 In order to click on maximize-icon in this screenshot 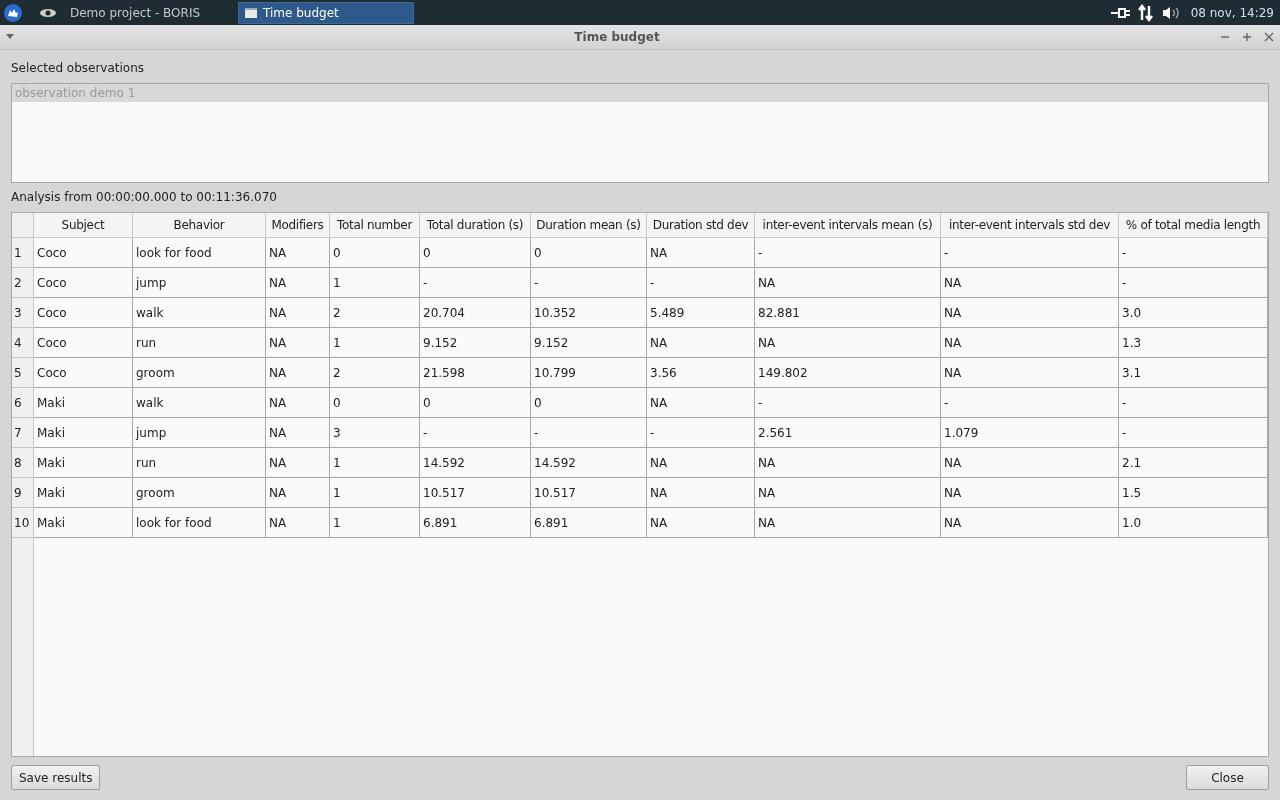, I will do `click(1247, 37)`.